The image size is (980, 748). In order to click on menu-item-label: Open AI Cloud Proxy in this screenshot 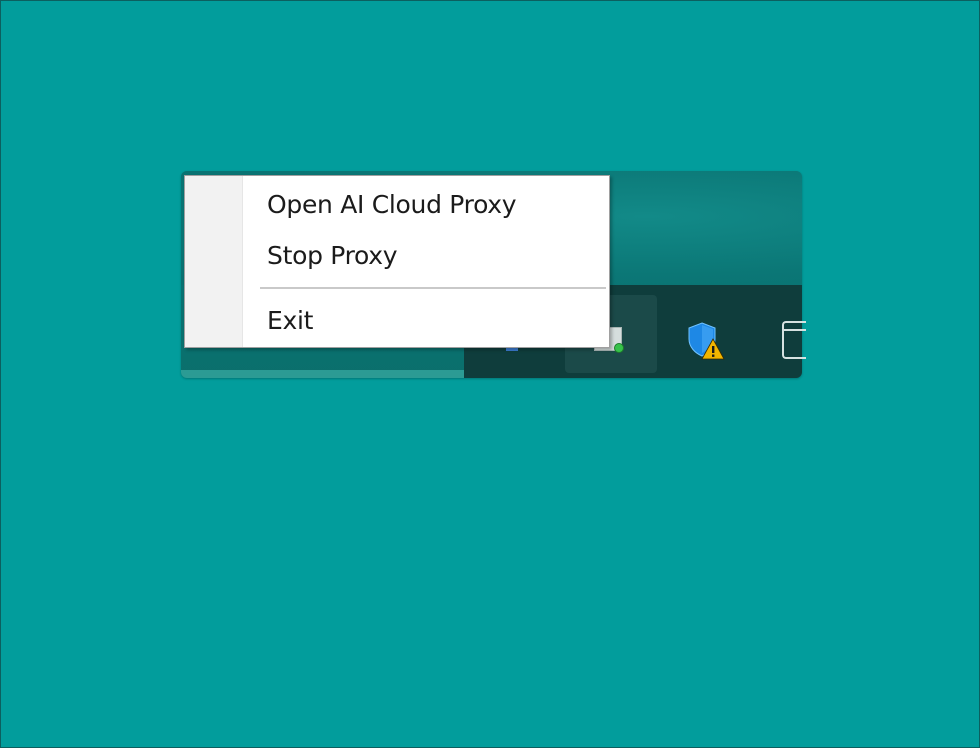, I will do `click(392, 204)`.